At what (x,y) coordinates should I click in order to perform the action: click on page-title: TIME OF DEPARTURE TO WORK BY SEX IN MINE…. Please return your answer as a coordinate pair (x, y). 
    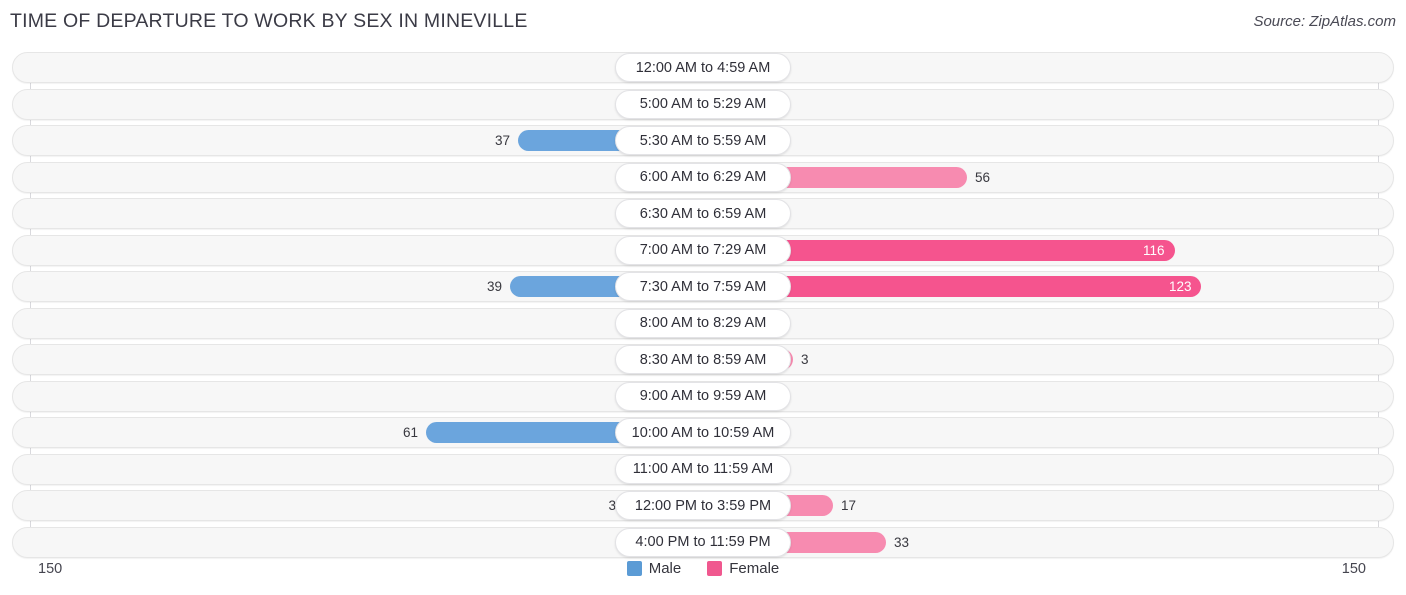
    Looking at the image, I should click on (269, 21).